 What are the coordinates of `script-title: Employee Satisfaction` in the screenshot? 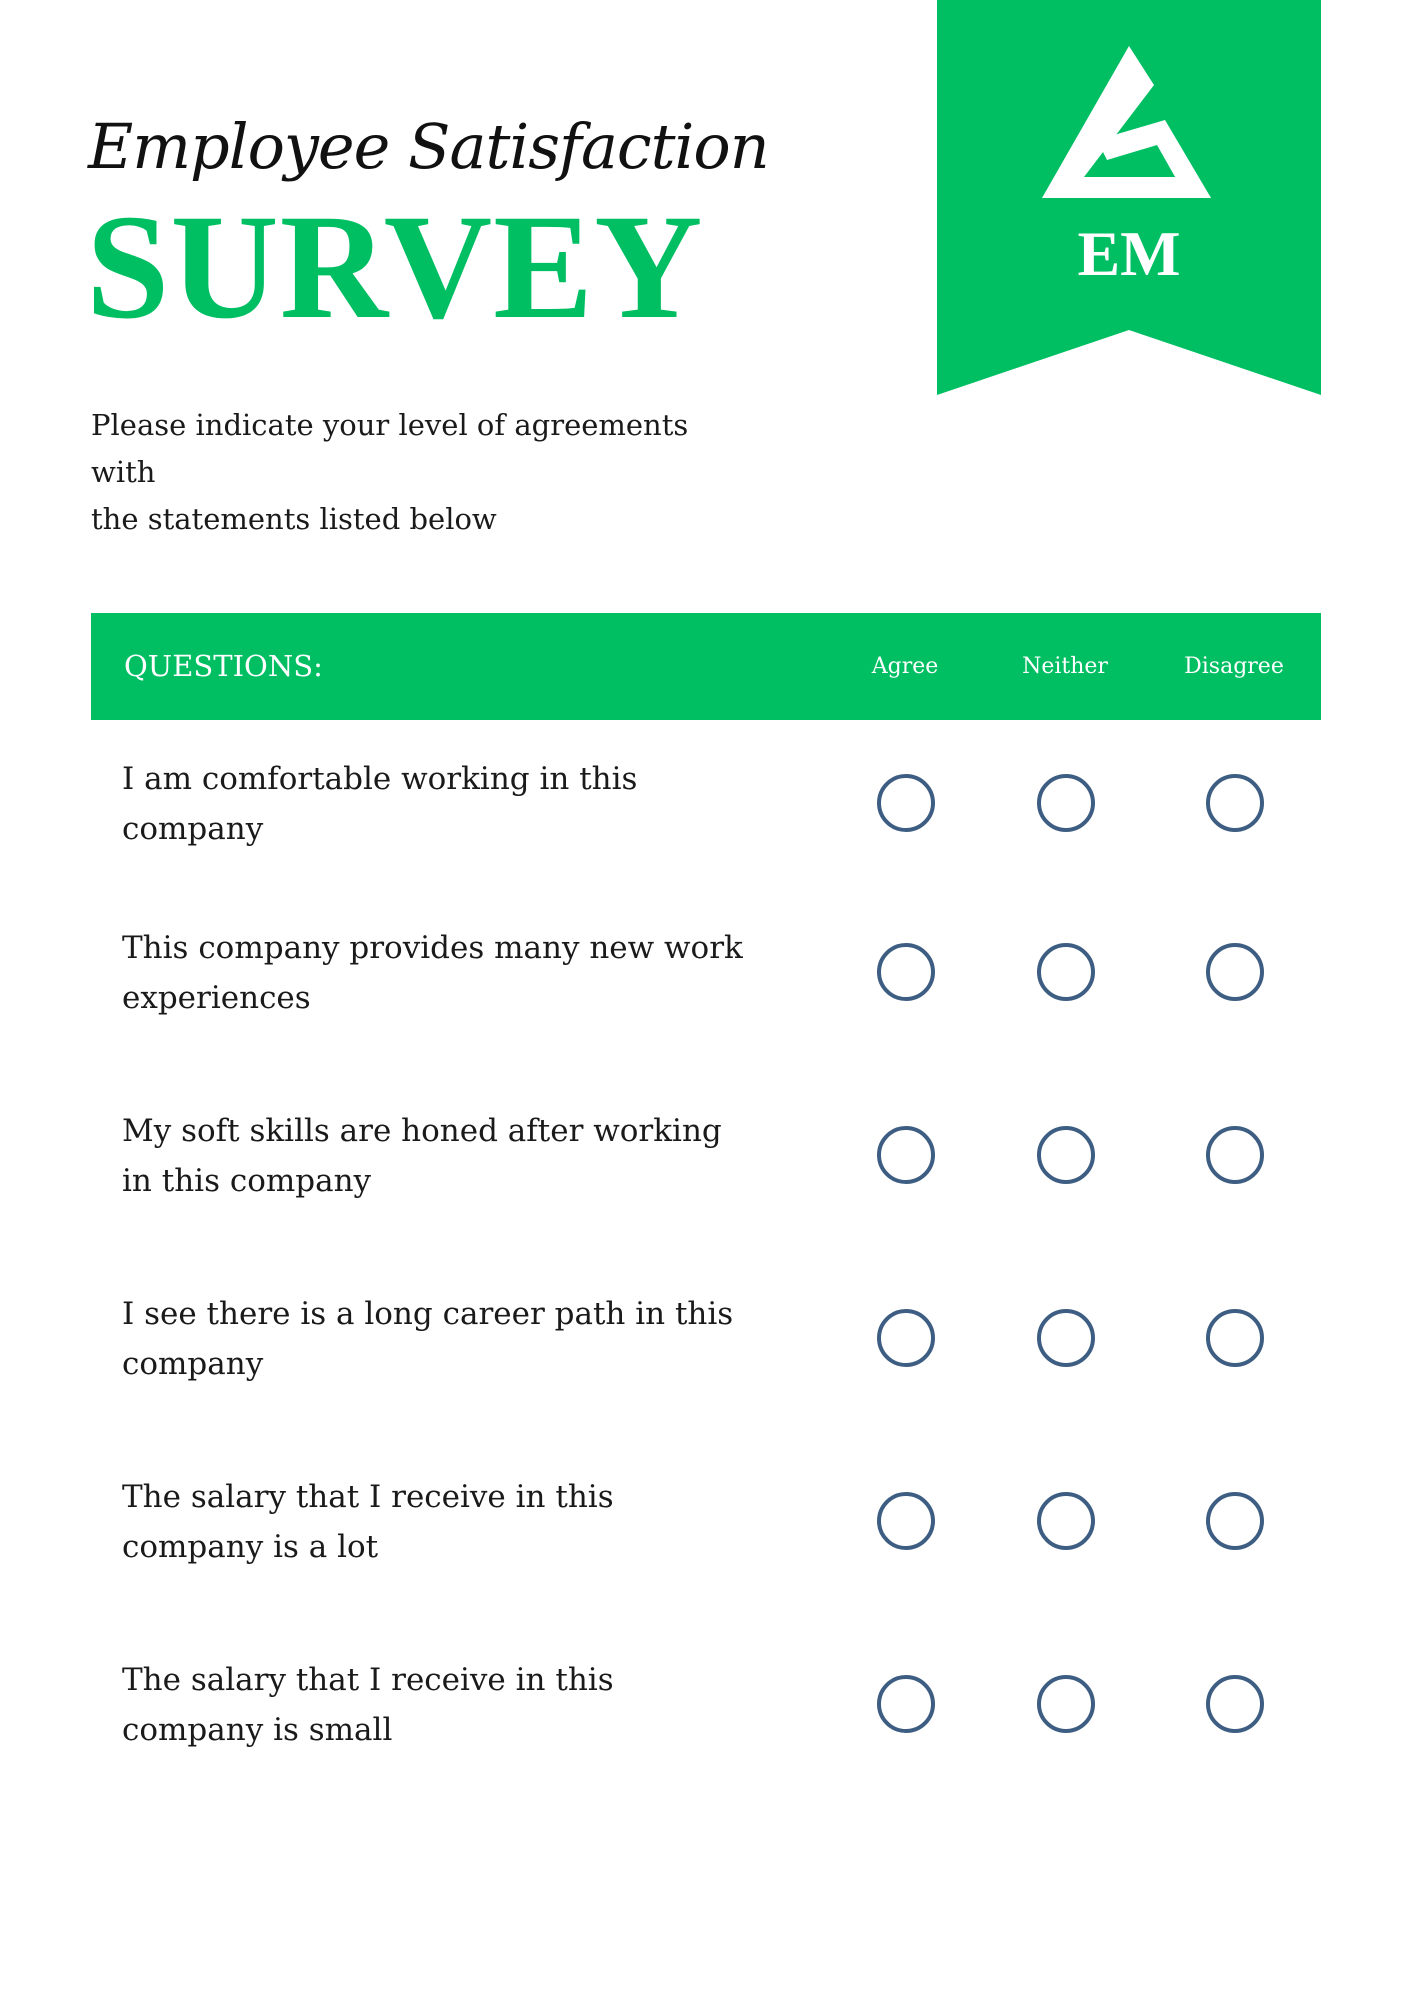 It's located at (429, 146).